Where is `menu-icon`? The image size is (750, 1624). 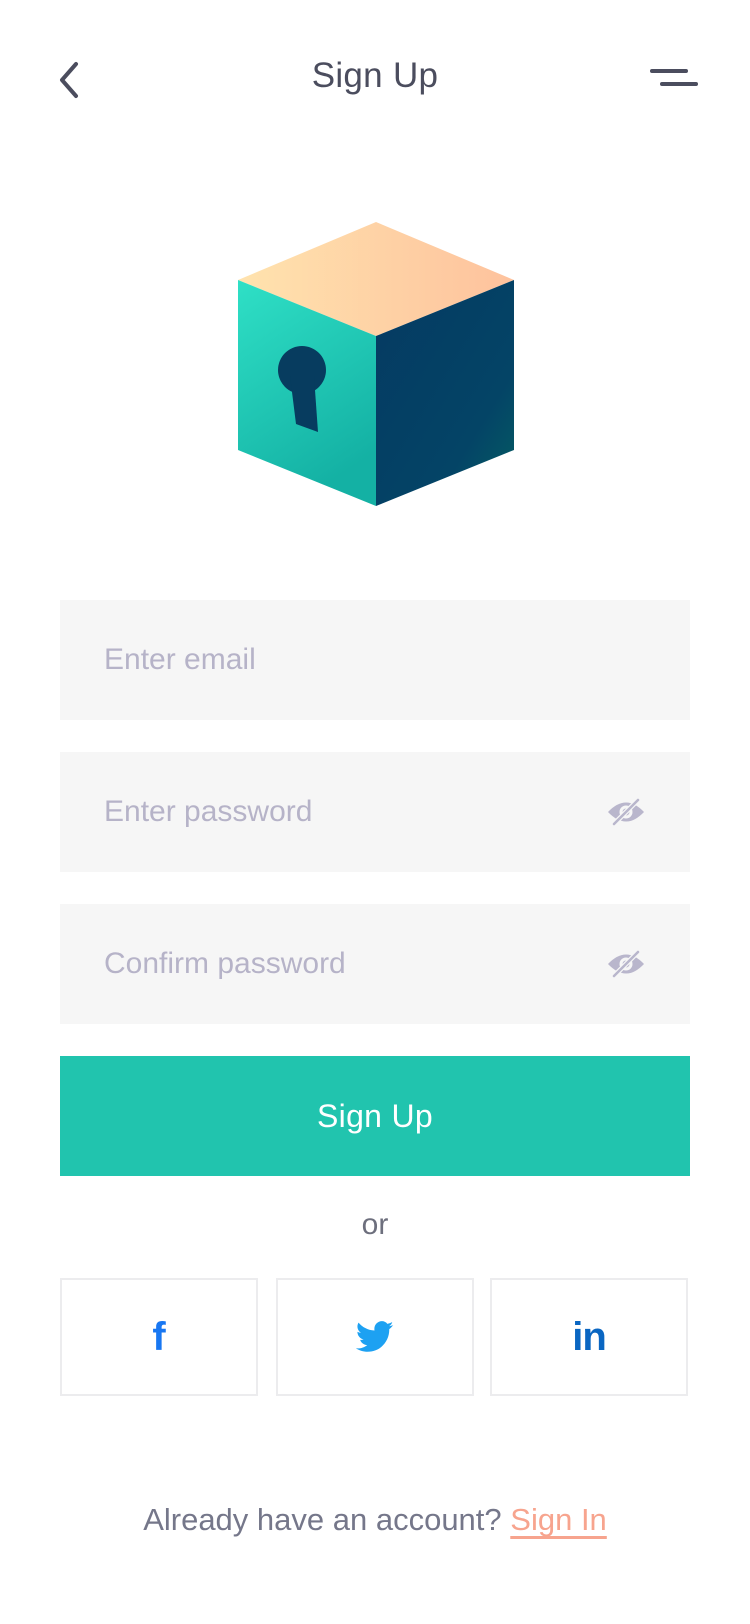
menu-icon is located at coordinates (674, 77).